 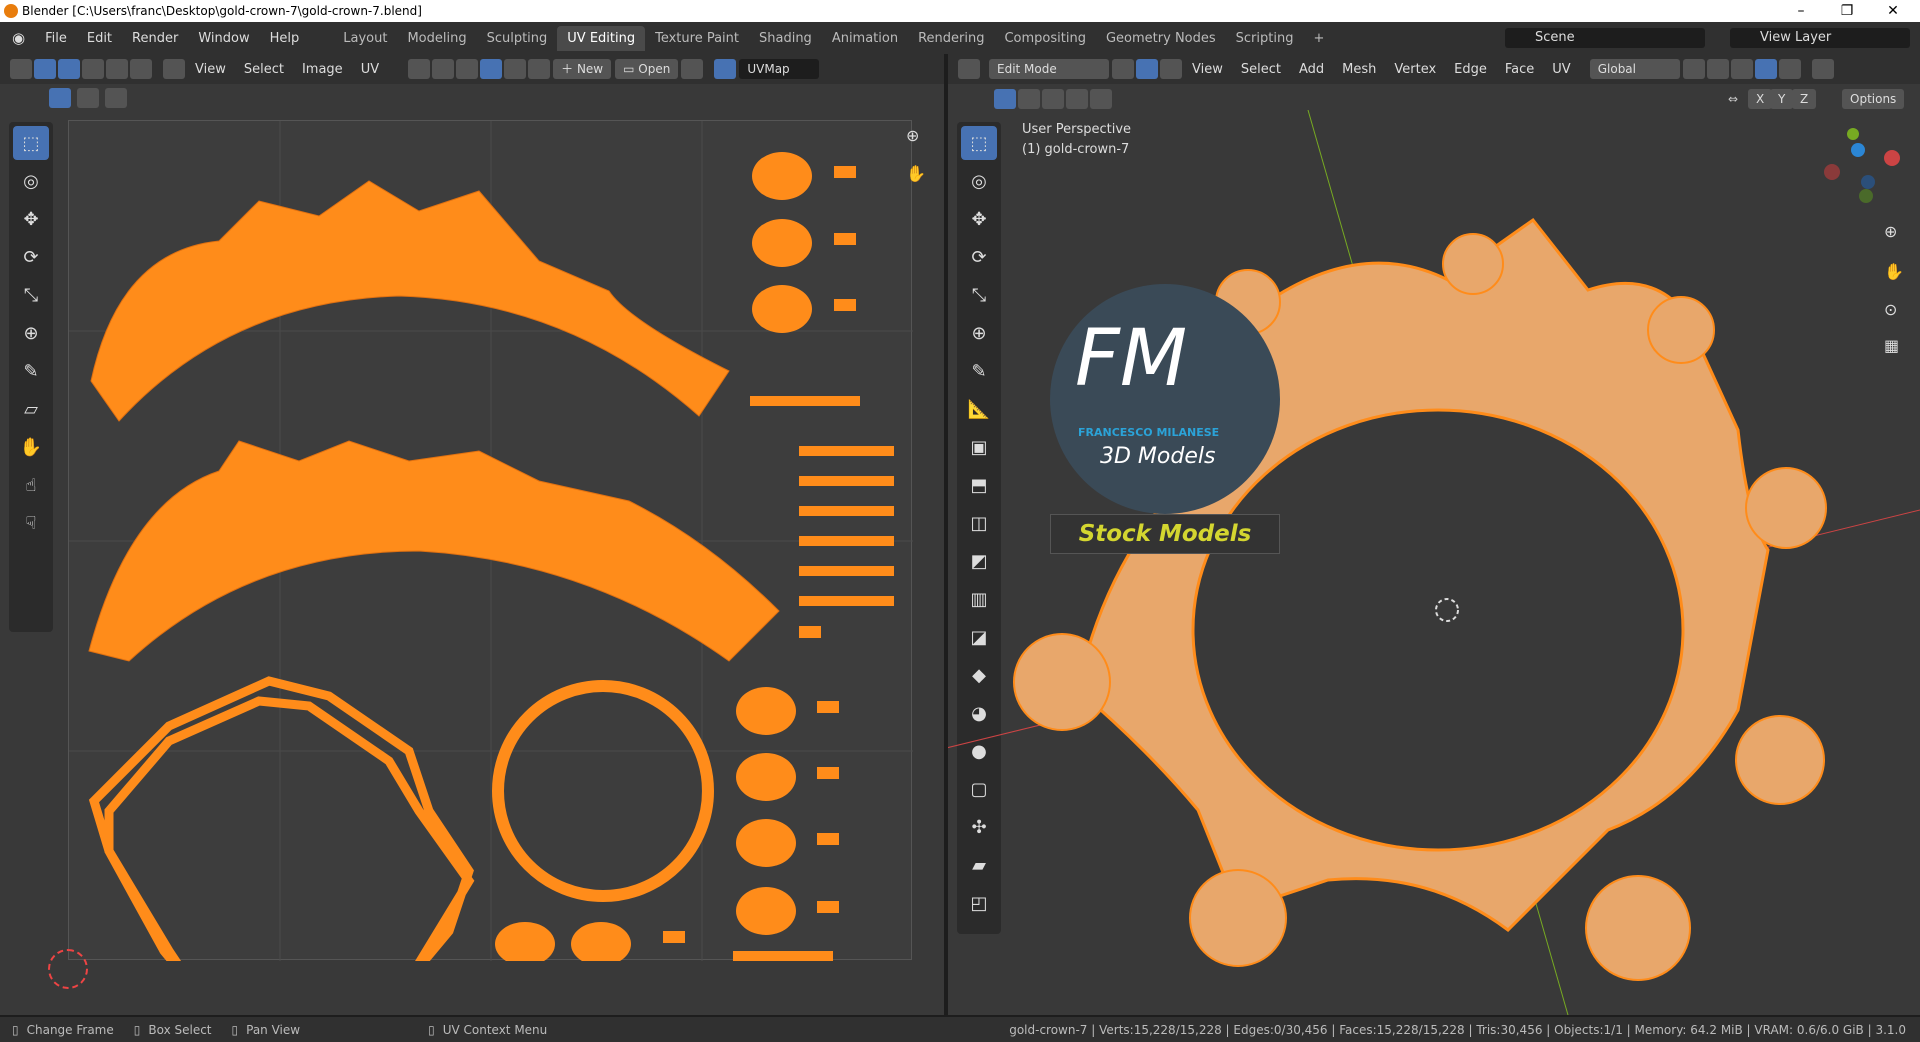 I want to click on select-new-icon, so click(x=60, y=98).